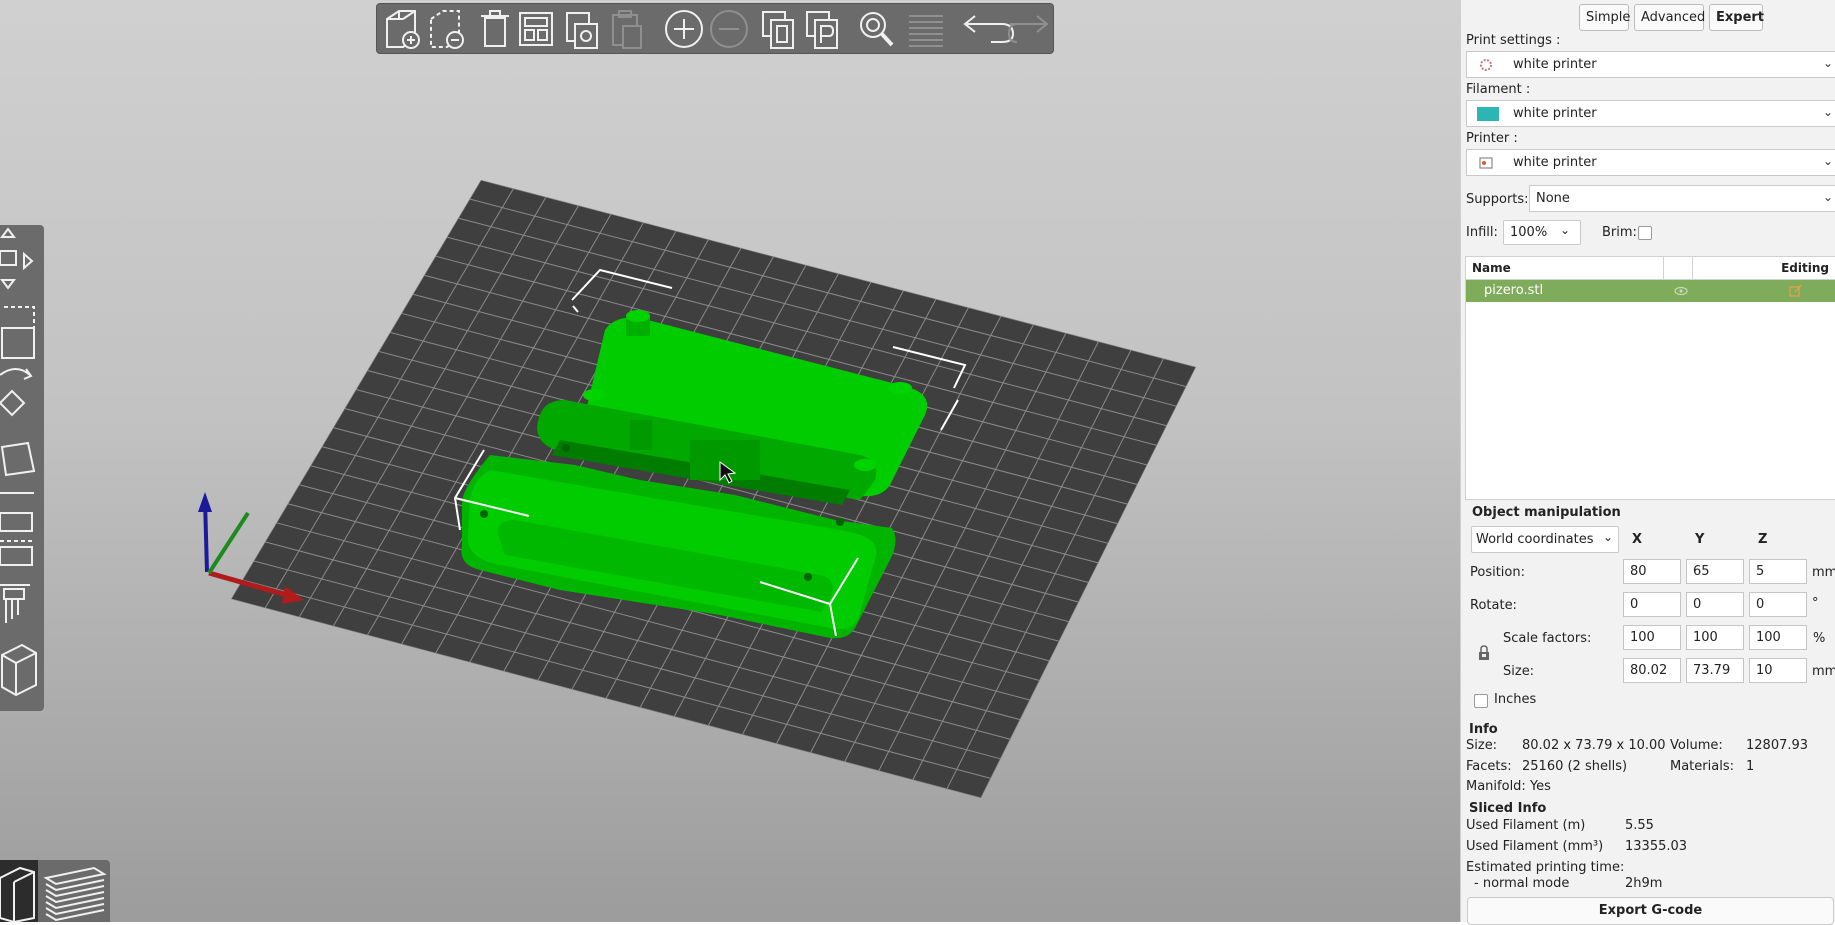 The image size is (1835, 925). I want to click on object-list: Name Editing pizero.stl, so click(1650, 378).